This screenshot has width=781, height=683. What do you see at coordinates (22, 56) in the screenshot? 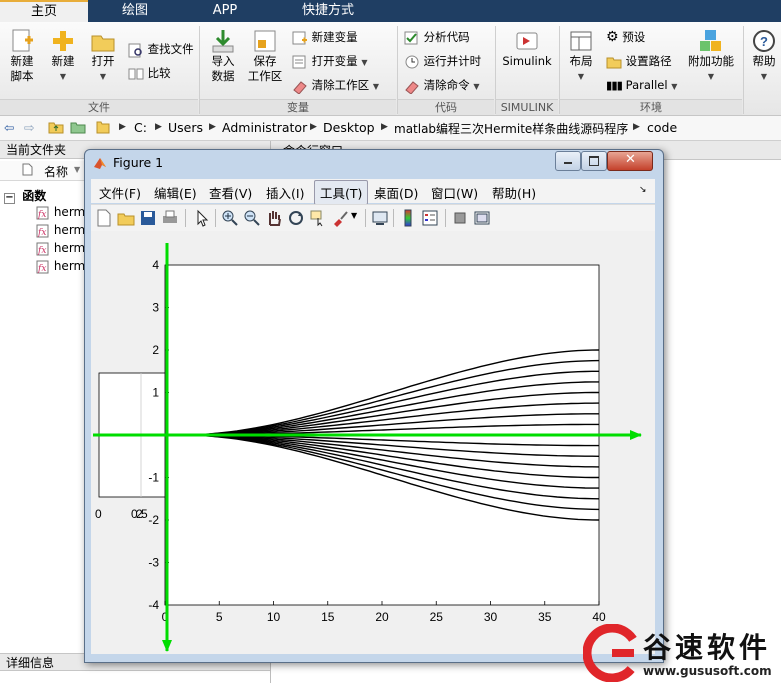
I see `new-script-button: 新建 脚本` at bounding box center [22, 56].